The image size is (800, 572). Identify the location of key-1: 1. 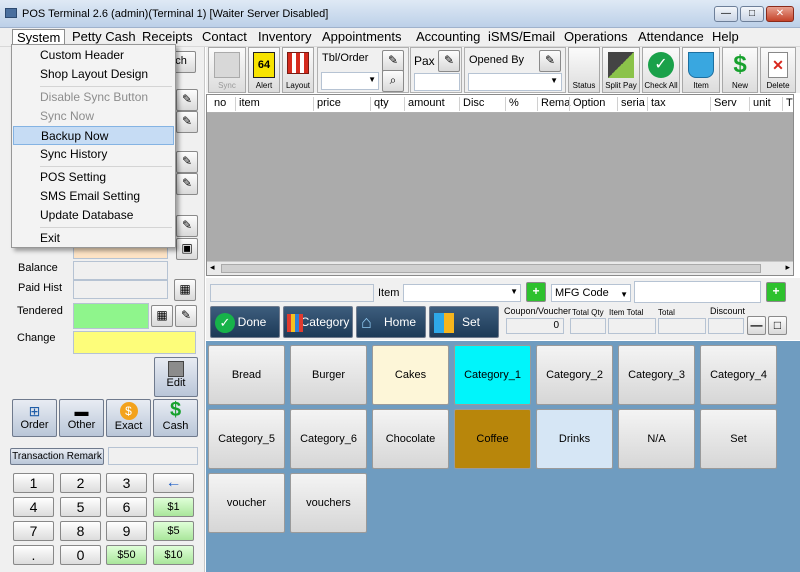
(33, 483).